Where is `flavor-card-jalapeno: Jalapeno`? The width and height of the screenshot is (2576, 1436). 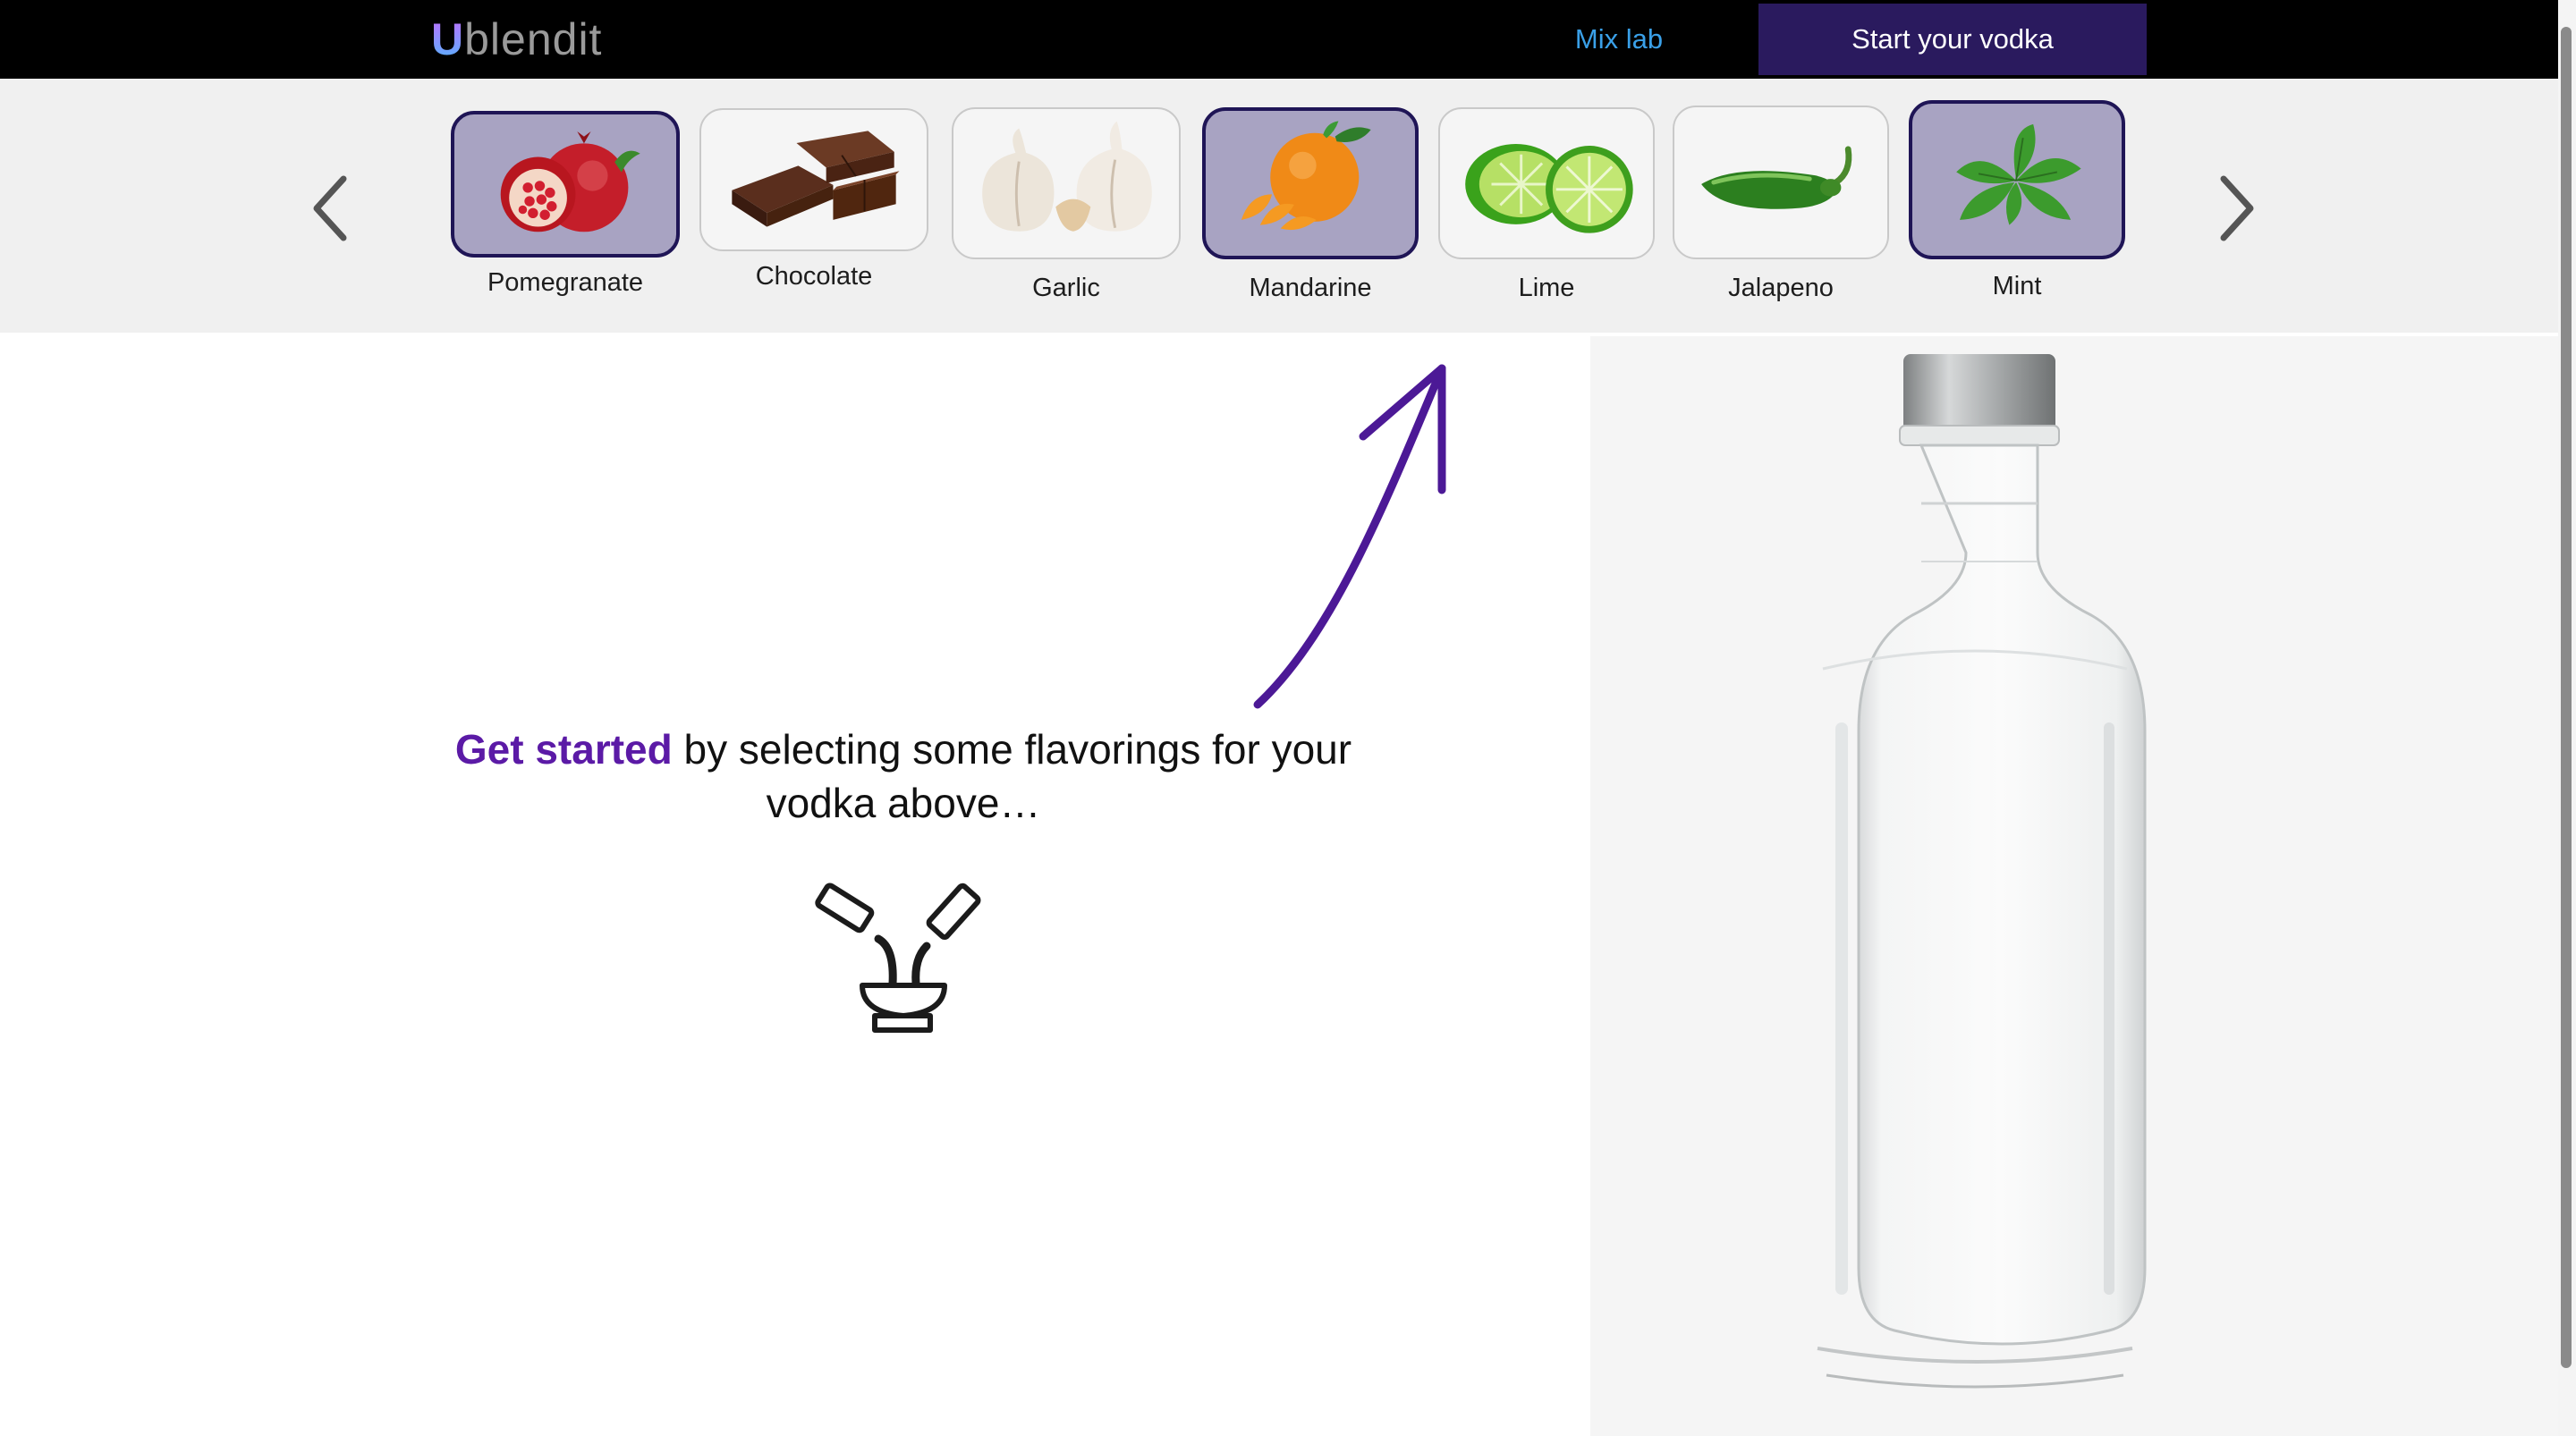 flavor-card-jalapeno: Jalapeno is located at coordinates (1781, 204).